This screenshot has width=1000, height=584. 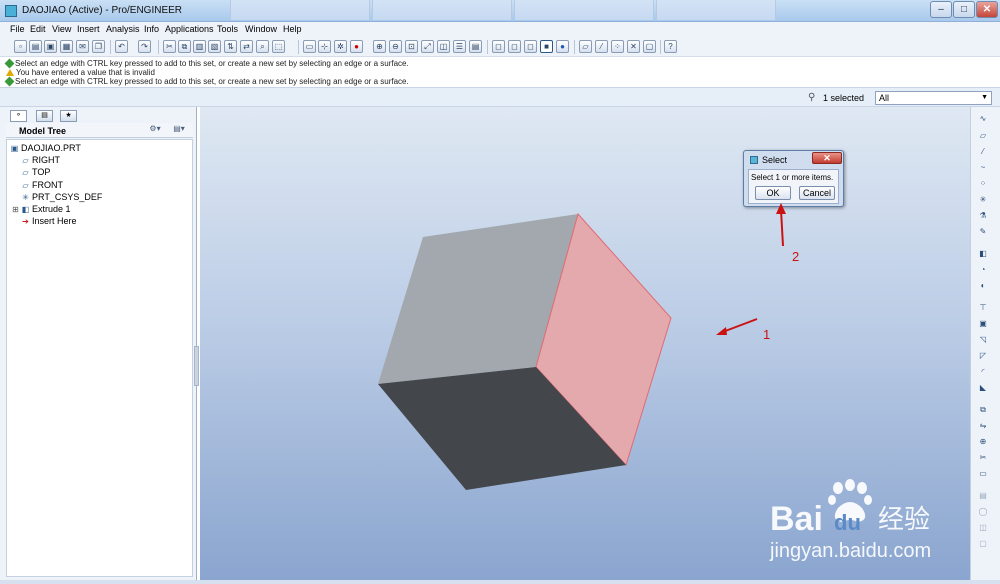 What do you see at coordinates (983, 324) in the screenshot?
I see `shell-tool-icon: ▣` at bounding box center [983, 324].